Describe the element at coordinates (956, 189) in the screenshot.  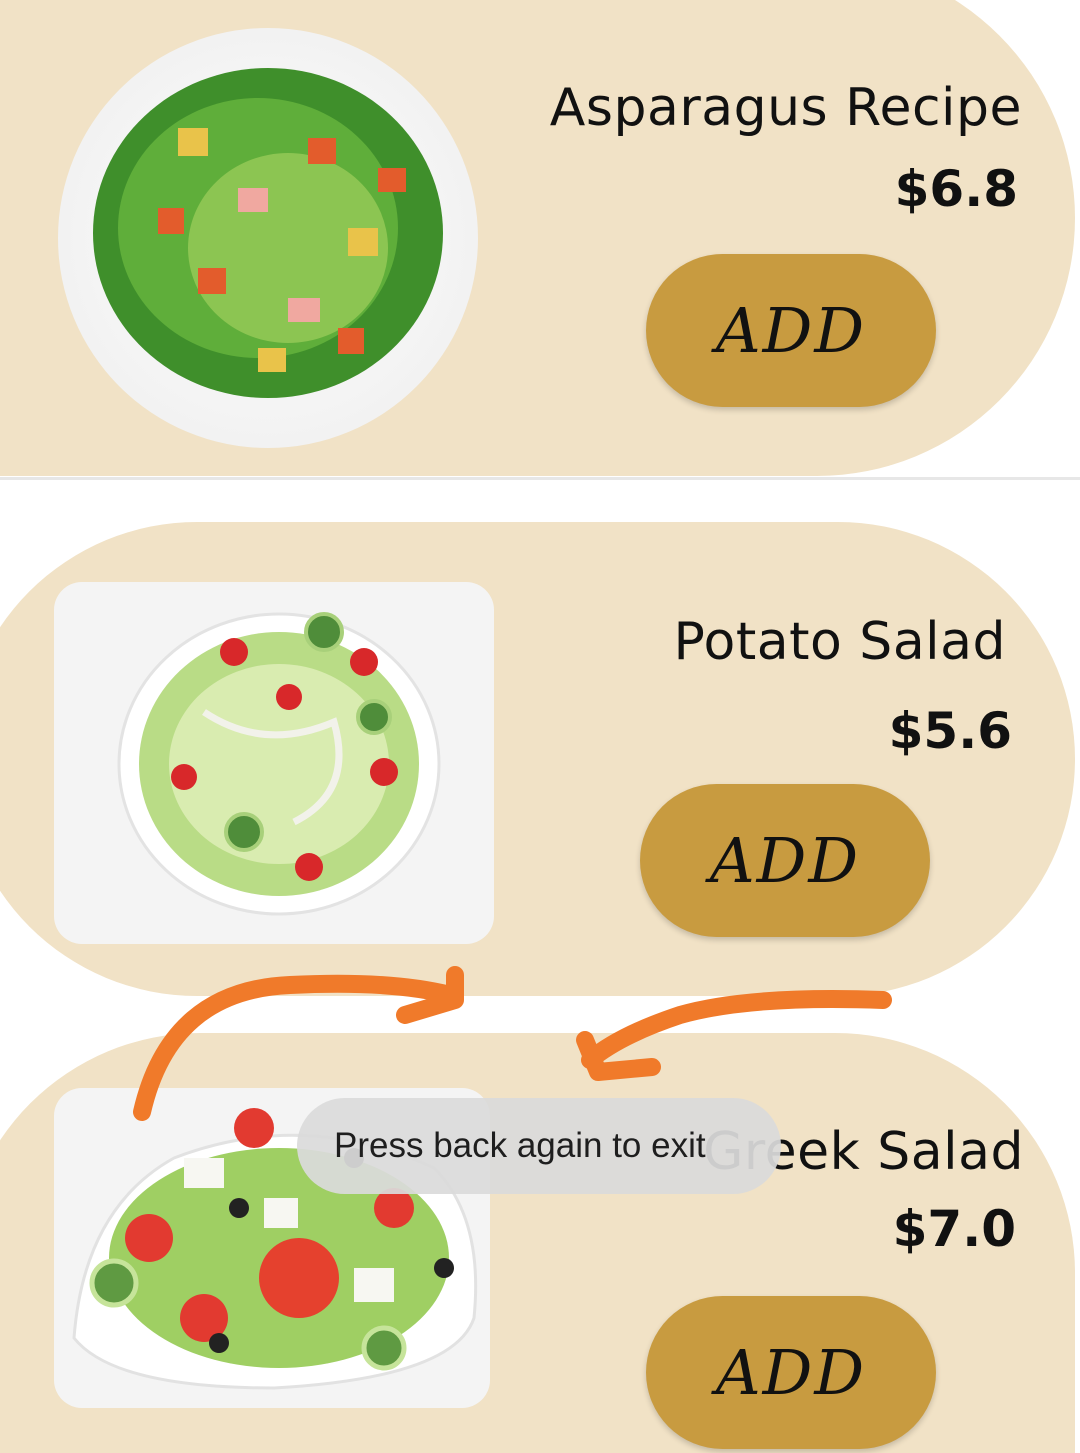
I see `item-price: $6.8` at that location.